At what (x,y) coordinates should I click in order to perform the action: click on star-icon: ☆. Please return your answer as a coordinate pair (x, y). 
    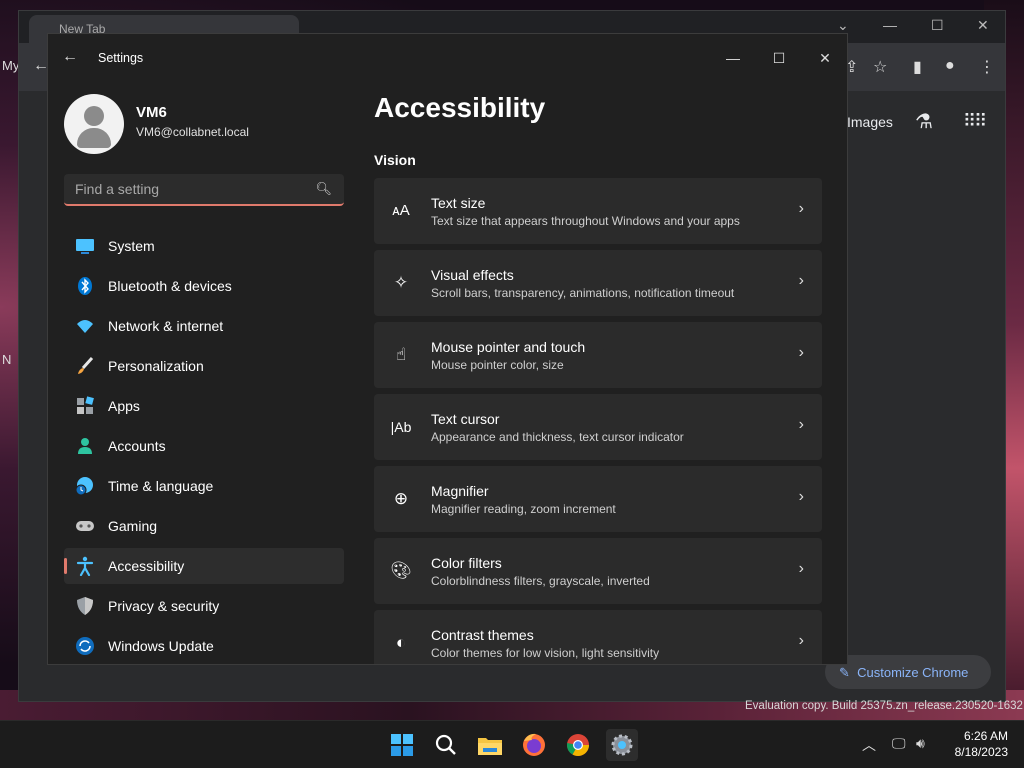
    Looking at the image, I should click on (880, 67).